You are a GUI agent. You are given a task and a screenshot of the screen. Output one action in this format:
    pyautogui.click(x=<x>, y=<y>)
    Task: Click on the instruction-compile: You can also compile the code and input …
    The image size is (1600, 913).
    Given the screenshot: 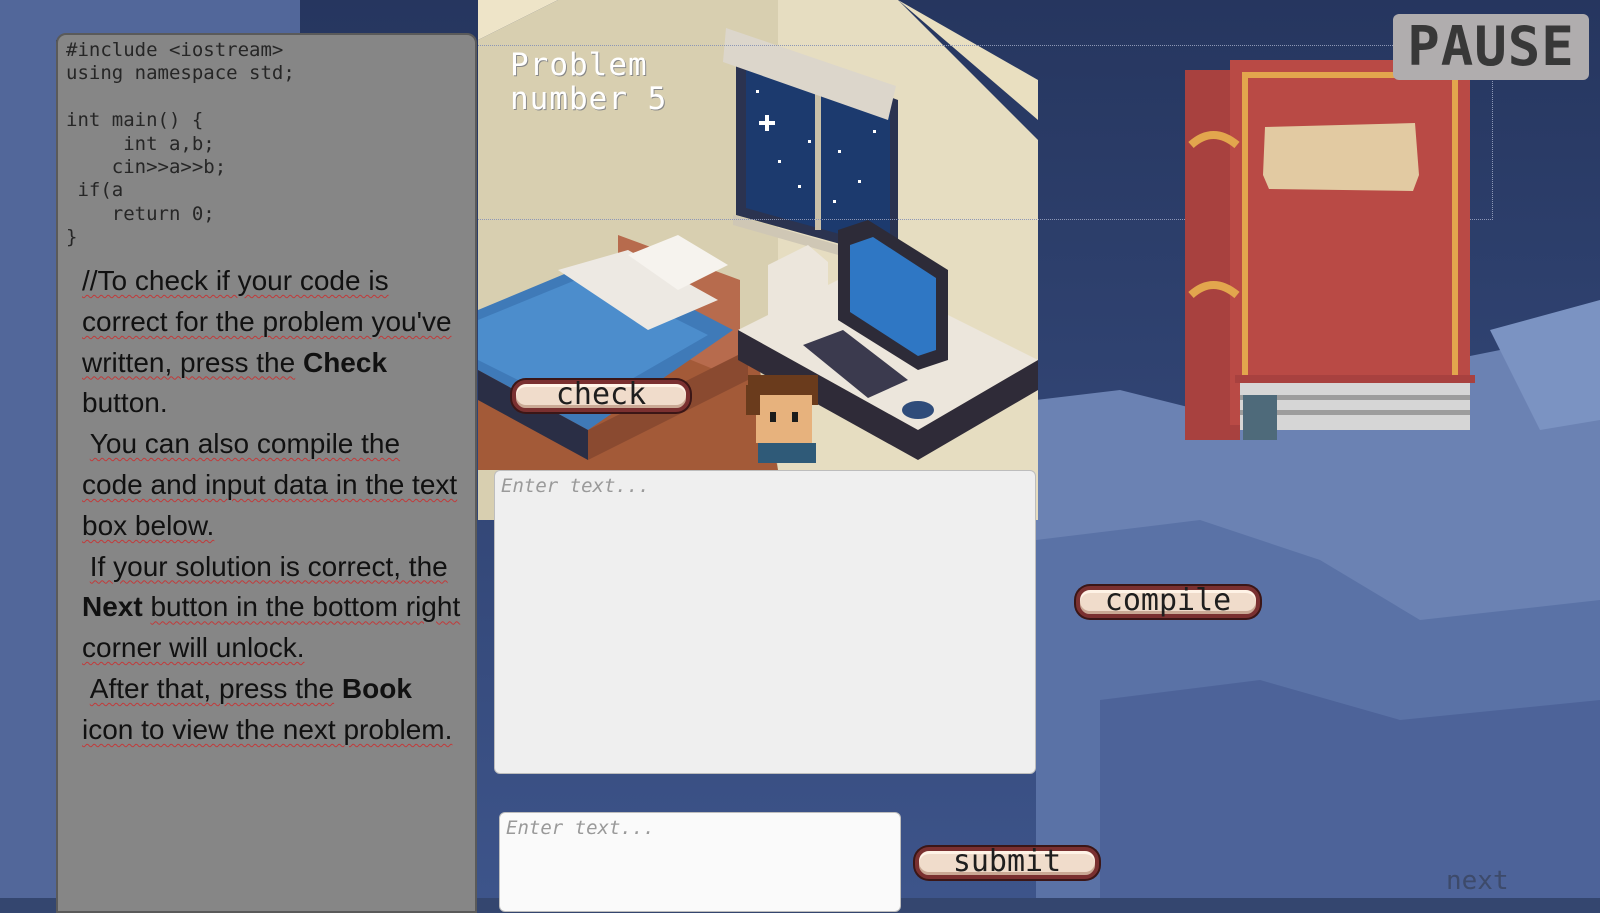 What is the action you would take?
    pyautogui.click(x=270, y=484)
    